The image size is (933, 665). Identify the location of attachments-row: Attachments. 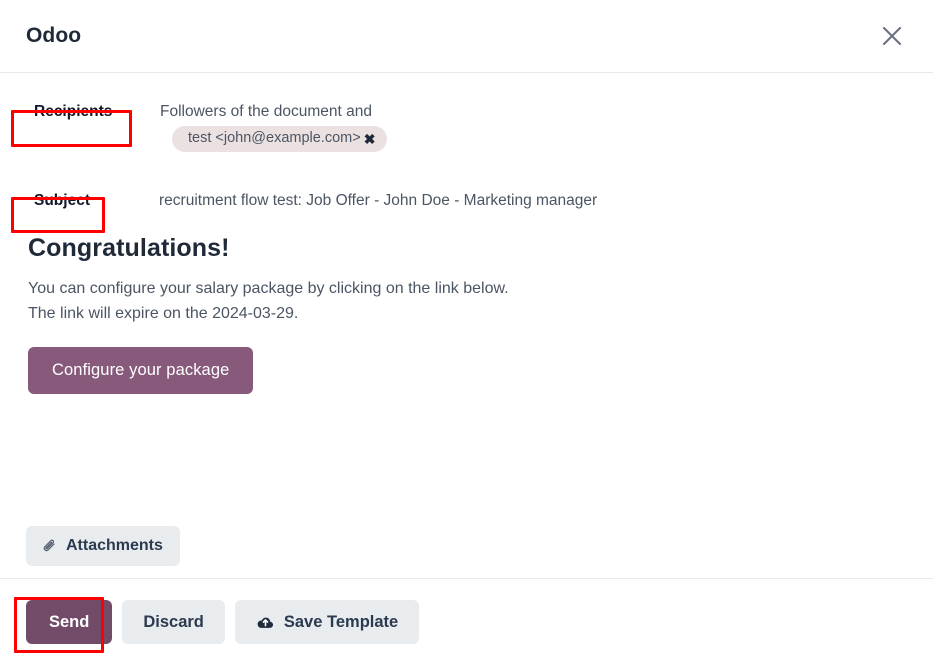
(103, 546).